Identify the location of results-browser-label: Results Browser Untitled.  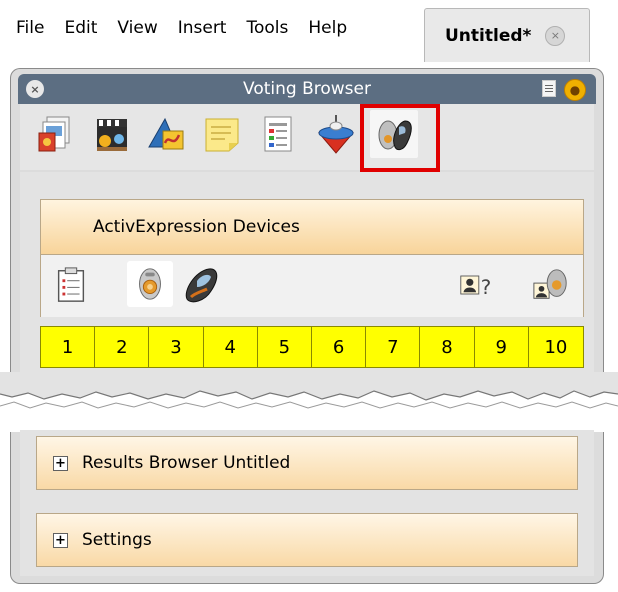
(186, 463).